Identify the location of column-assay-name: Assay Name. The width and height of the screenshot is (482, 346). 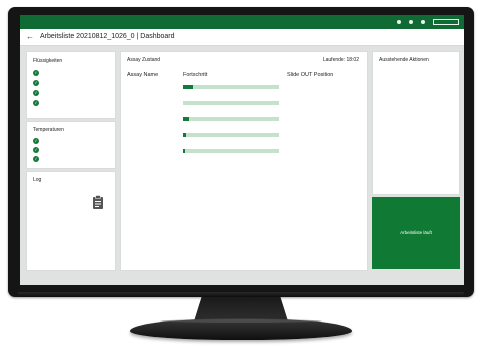
(143, 75).